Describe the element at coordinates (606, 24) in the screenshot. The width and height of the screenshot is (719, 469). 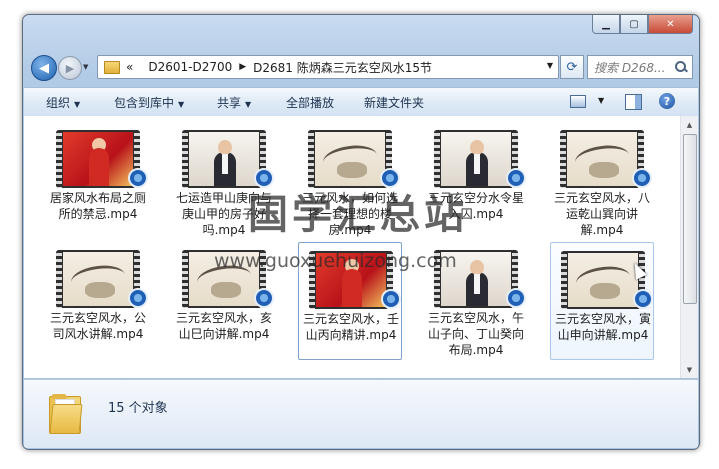
I see `minimize-button: ▁` at that location.